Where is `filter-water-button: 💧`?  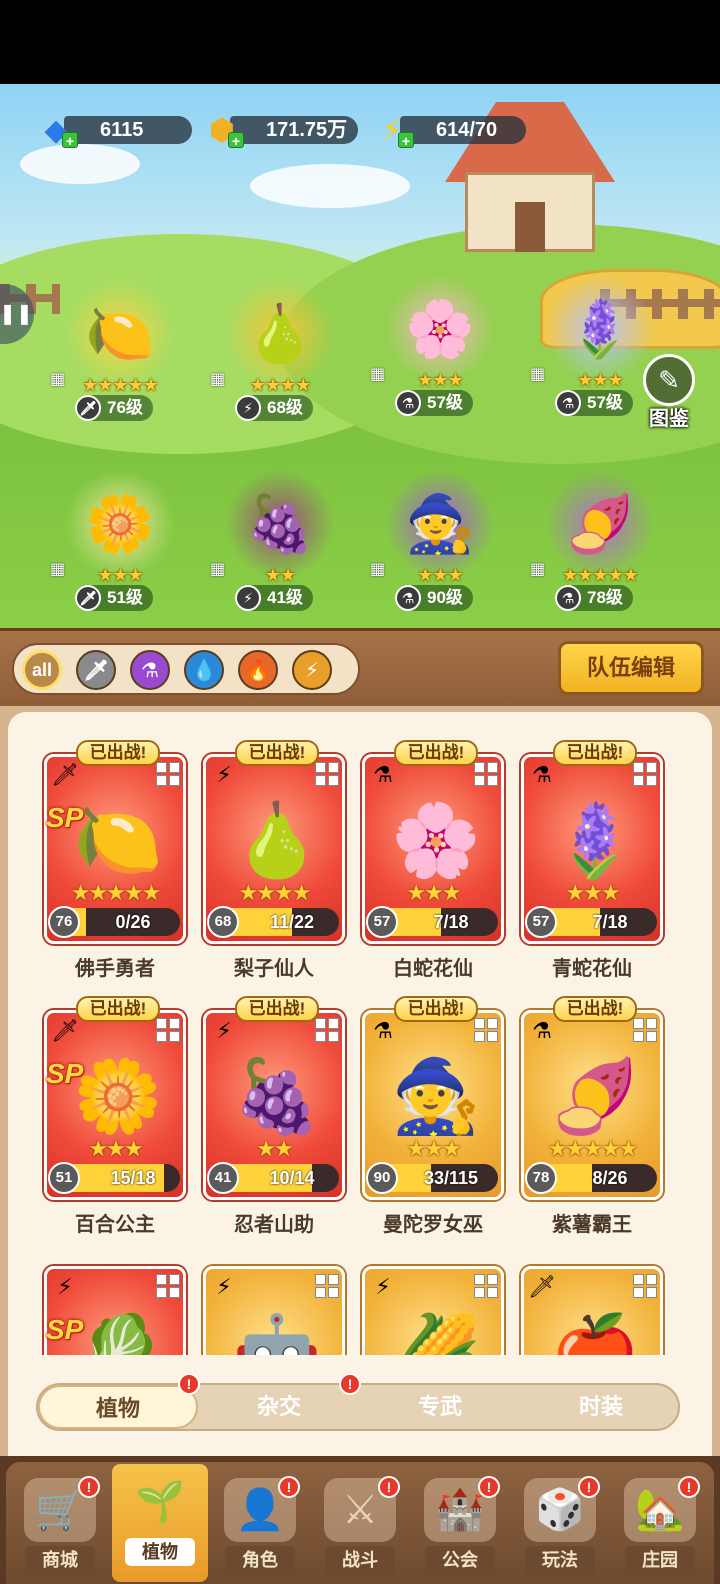 filter-water-button: 💧 is located at coordinates (204, 670).